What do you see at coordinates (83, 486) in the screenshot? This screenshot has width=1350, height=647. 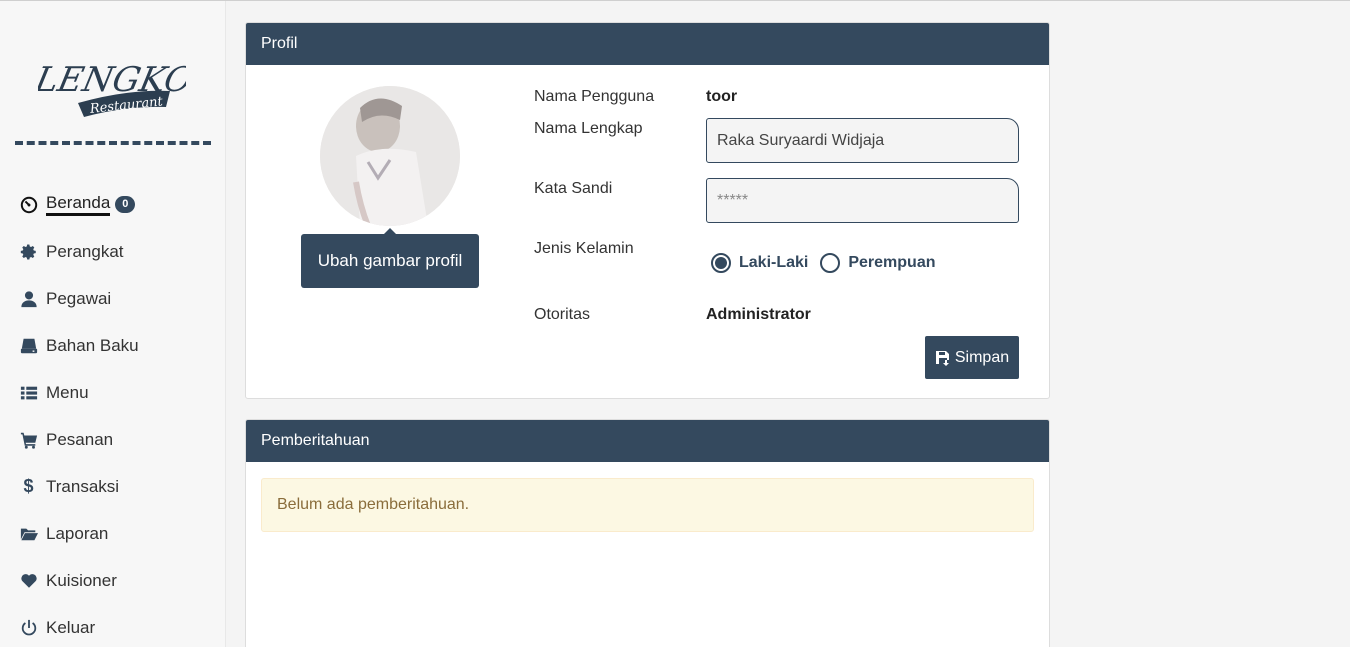 I see `sidebar-item-label: Transaksi` at bounding box center [83, 486].